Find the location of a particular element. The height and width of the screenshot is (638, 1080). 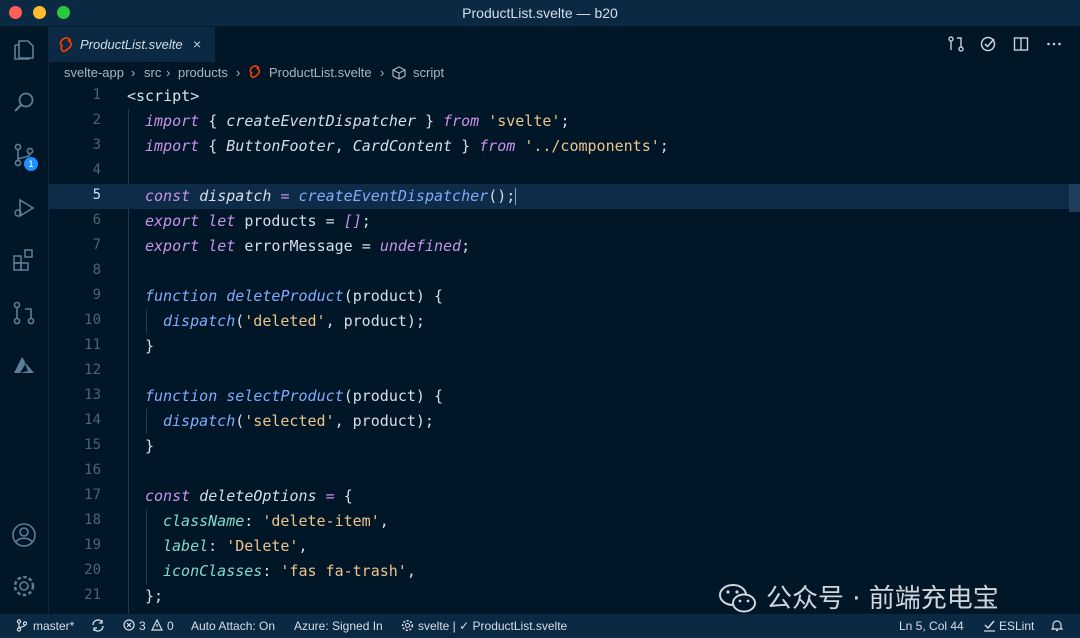

line-number: 10 is located at coordinates (92, 320).